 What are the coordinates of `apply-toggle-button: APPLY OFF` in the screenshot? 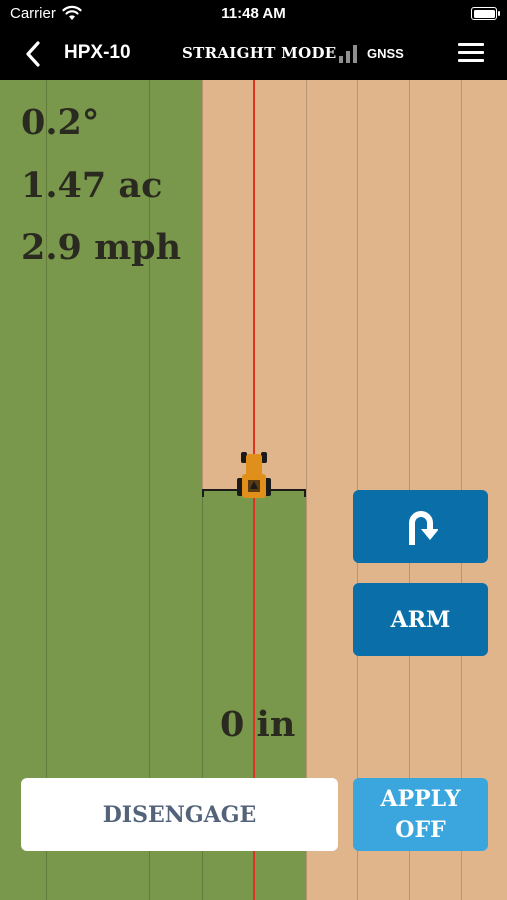 It's located at (420, 814).